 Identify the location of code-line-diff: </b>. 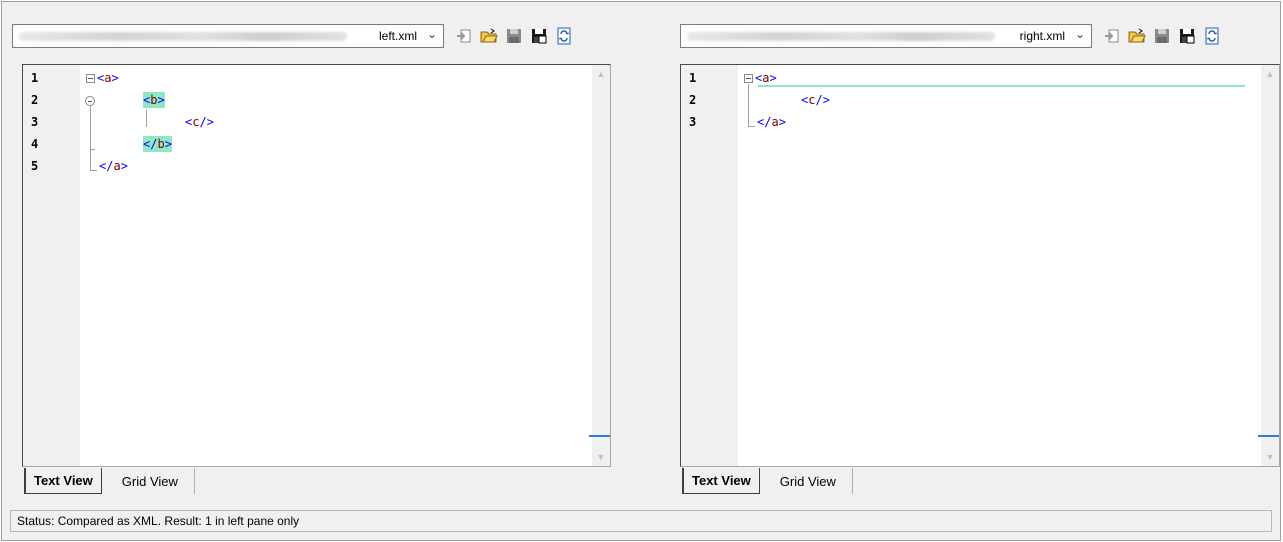
(157, 144).